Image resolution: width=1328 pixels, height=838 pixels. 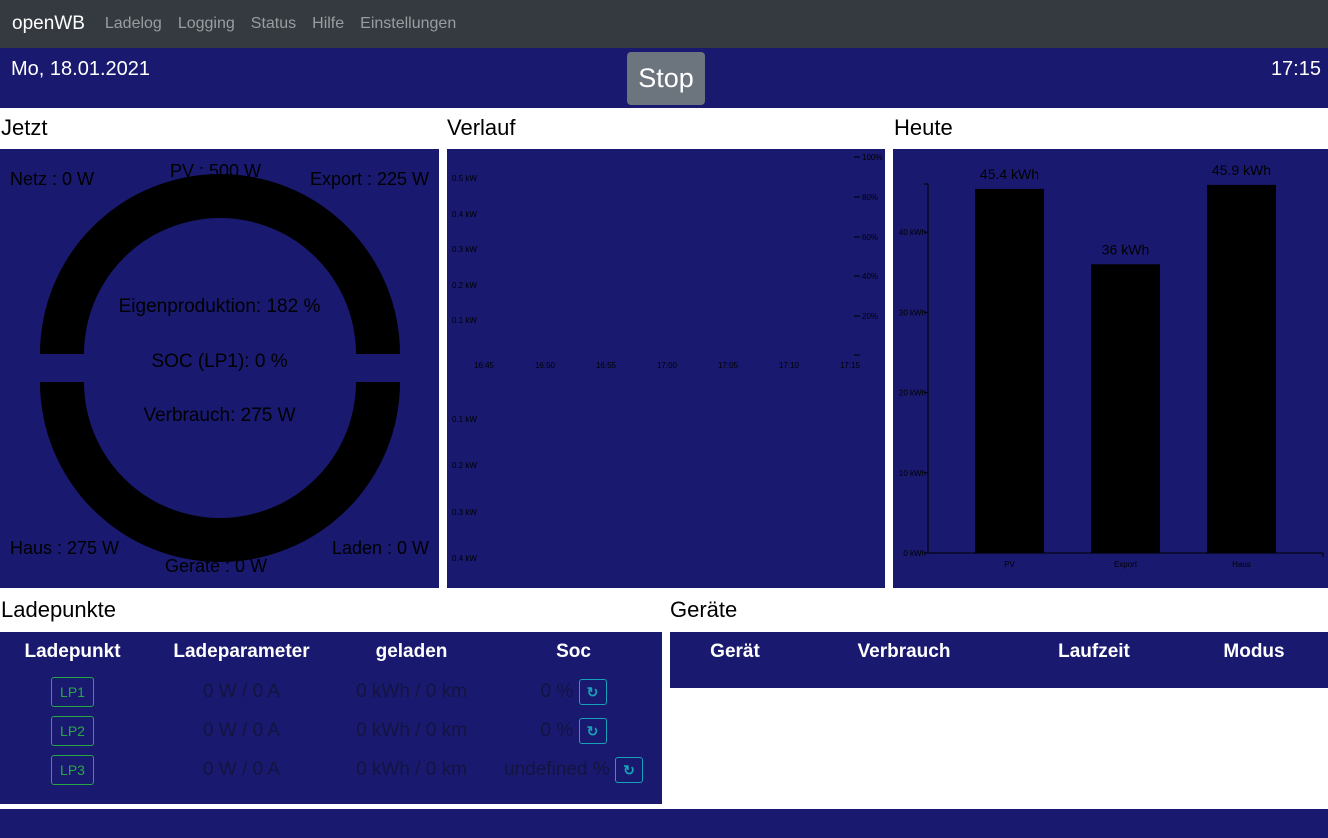 I want to click on pv-label: PV : 500 W, so click(x=216, y=171).